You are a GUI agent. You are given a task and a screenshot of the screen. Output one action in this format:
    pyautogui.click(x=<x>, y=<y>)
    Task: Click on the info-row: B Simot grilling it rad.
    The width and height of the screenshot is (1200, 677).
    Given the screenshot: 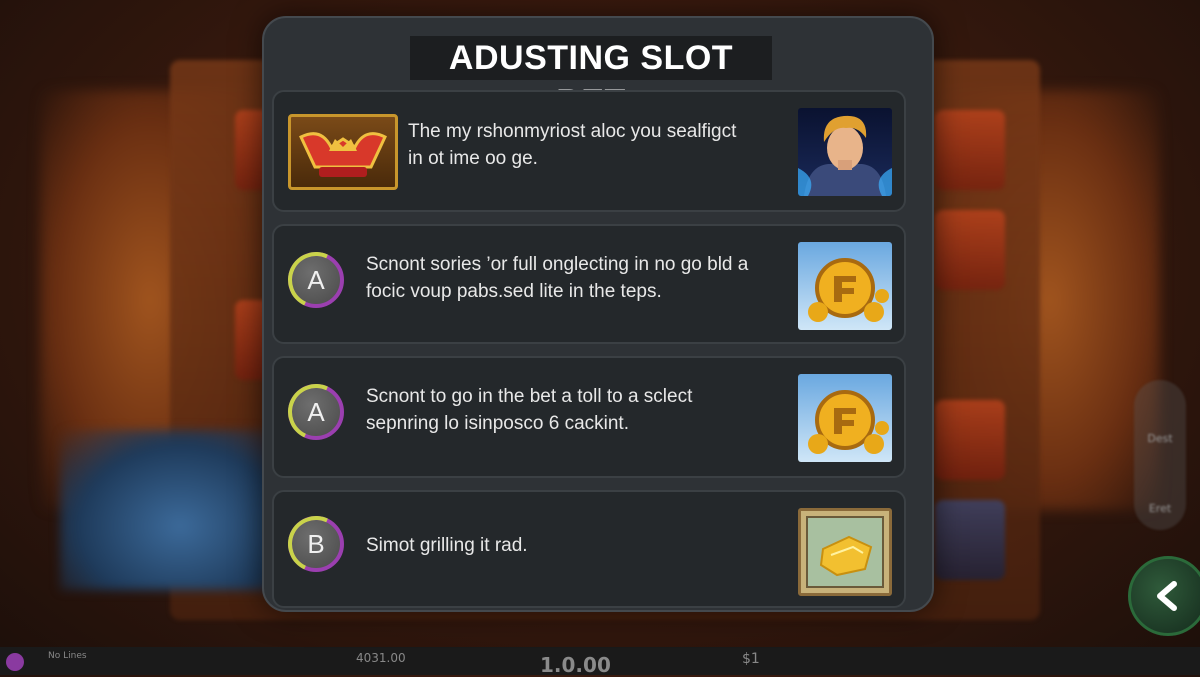 What is the action you would take?
    pyautogui.click(x=589, y=549)
    